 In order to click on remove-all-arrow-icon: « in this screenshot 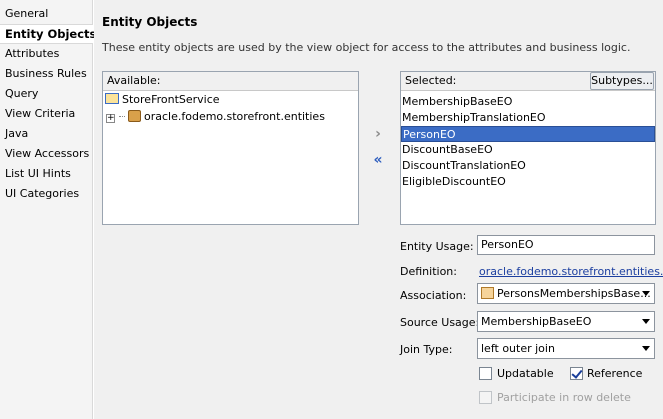, I will do `click(378, 160)`.